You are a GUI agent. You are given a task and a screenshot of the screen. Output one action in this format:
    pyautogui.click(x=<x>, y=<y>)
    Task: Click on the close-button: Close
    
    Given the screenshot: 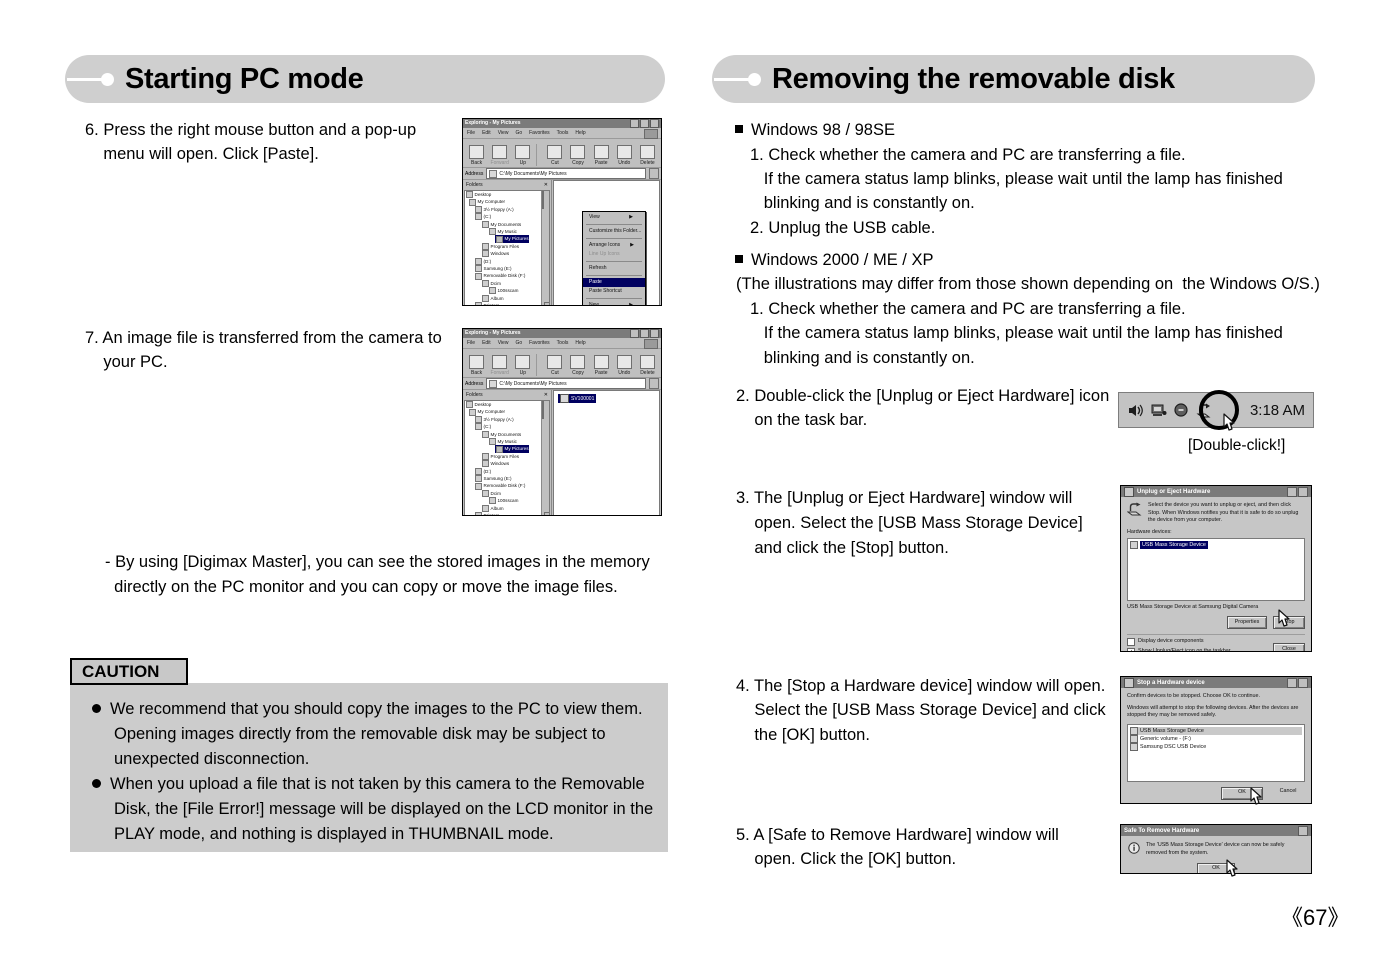 What is the action you would take?
    pyautogui.click(x=1289, y=646)
    